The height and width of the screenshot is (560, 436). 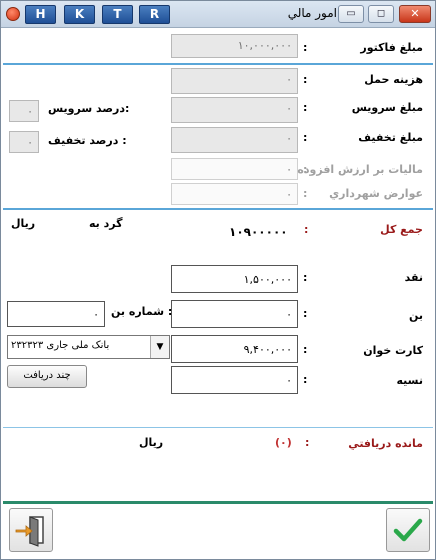 What do you see at coordinates (151, 442) in the screenshot?
I see `remaining-currency: ريال` at bounding box center [151, 442].